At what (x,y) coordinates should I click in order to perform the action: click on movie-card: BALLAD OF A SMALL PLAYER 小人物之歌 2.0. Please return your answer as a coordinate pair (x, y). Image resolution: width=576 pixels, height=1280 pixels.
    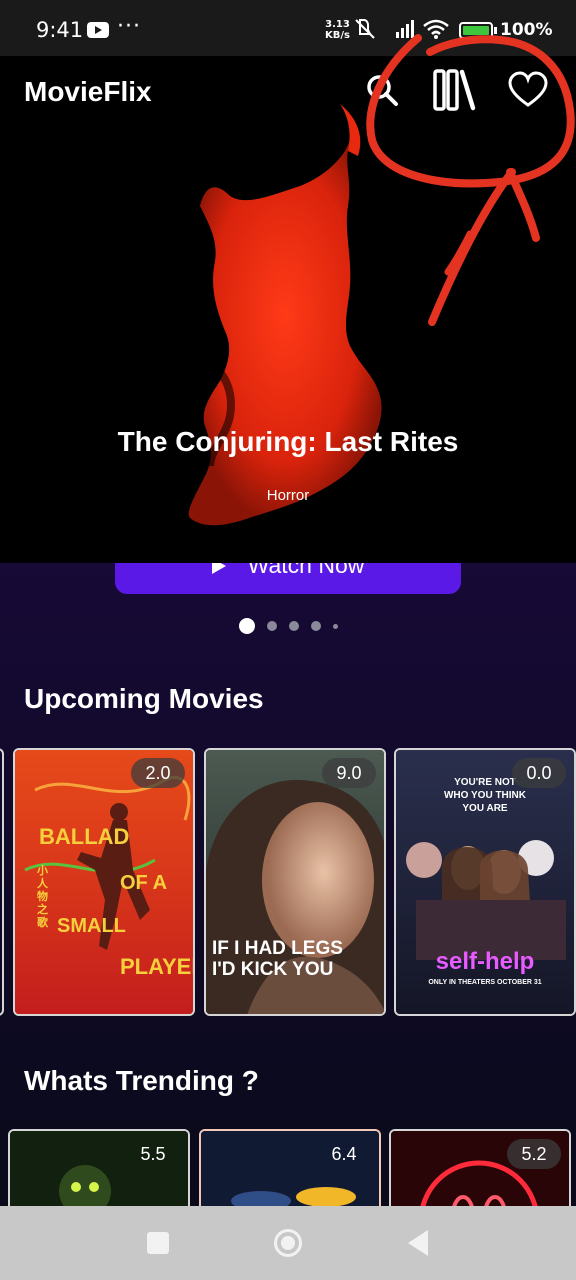
    Looking at the image, I should click on (104, 882).